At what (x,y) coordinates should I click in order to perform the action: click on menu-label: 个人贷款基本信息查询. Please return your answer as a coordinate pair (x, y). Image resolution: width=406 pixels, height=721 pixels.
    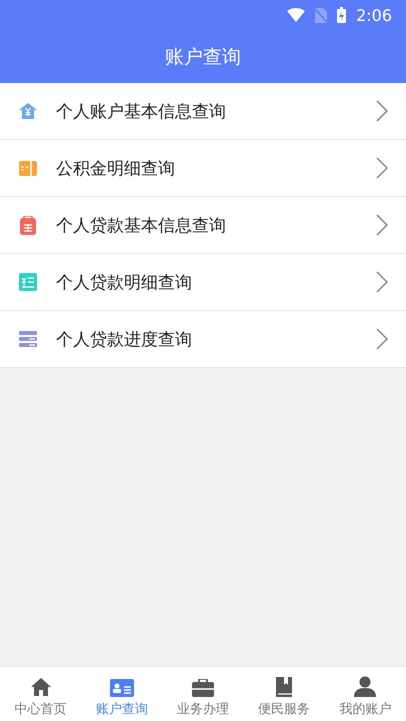
    Looking at the image, I should click on (141, 225).